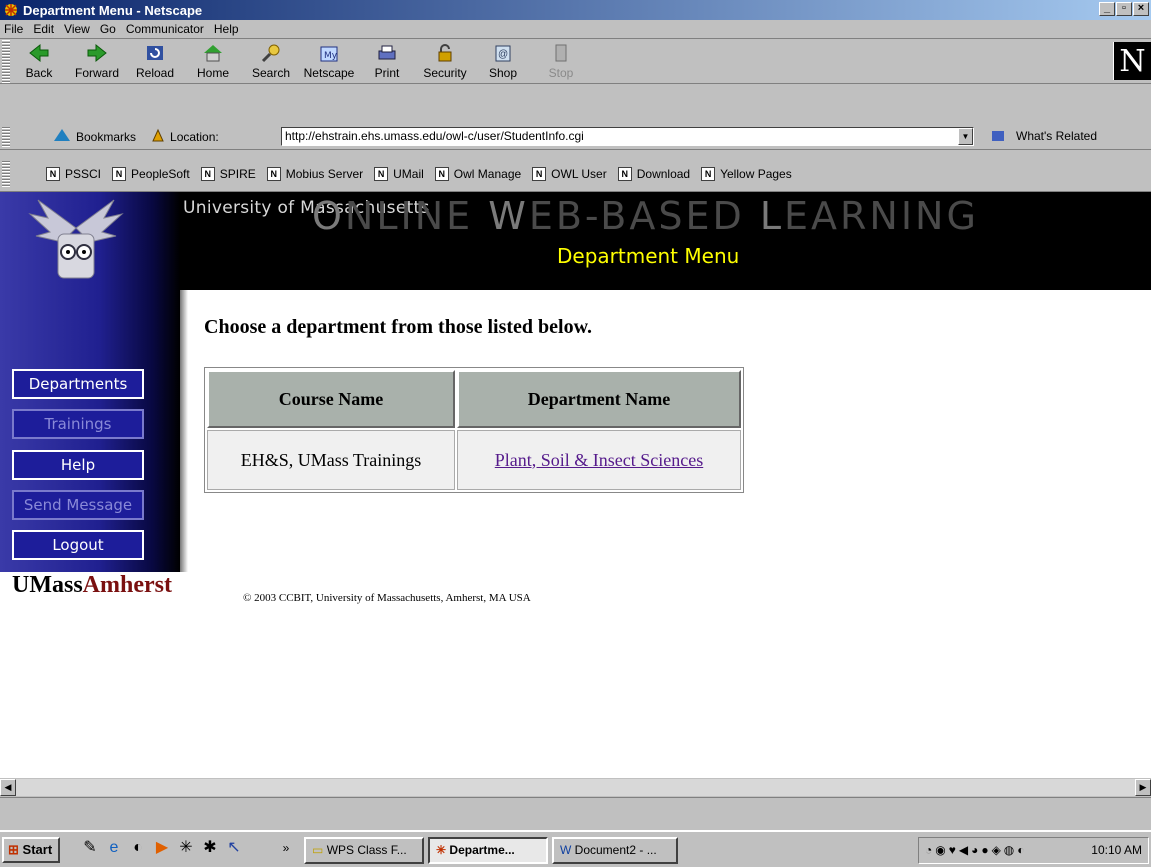 This screenshot has height=867, width=1151. I want to click on send-message-button: Send Message, so click(78, 505).